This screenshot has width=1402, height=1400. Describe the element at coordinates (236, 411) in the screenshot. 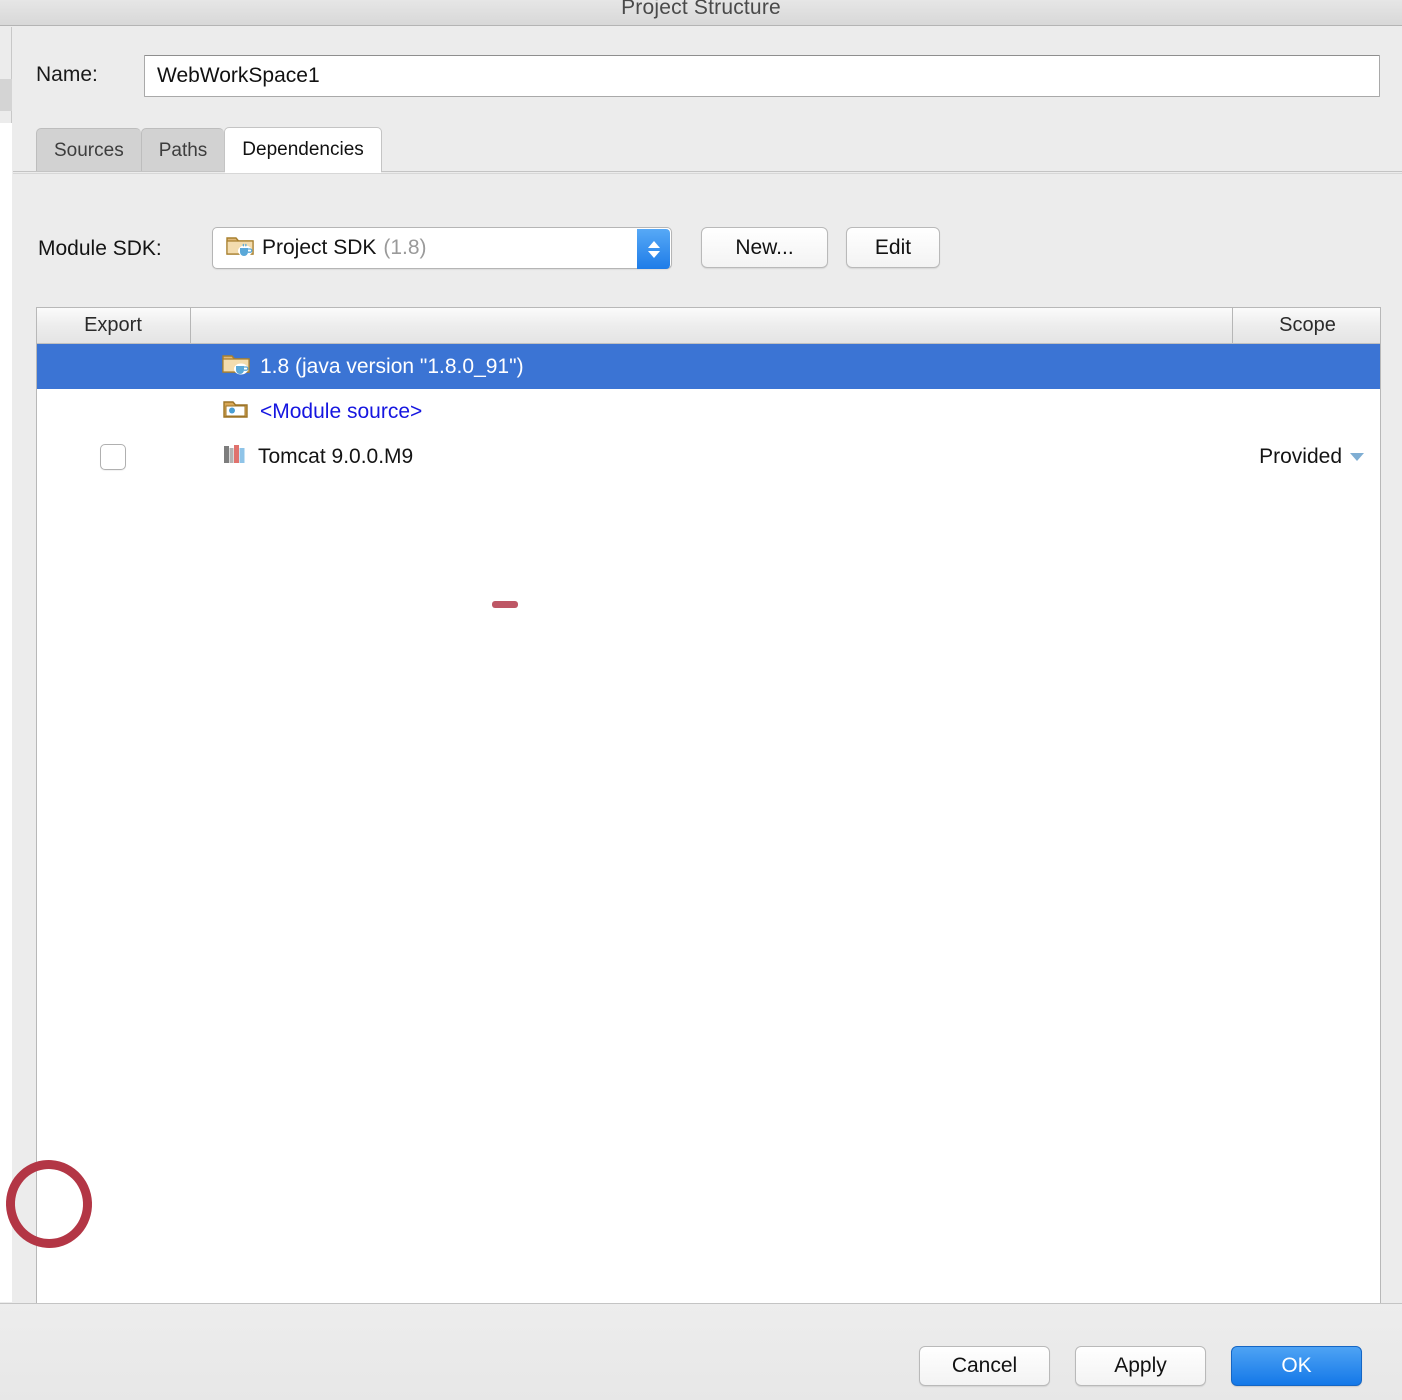

I see `module-source-folder-icon` at that location.